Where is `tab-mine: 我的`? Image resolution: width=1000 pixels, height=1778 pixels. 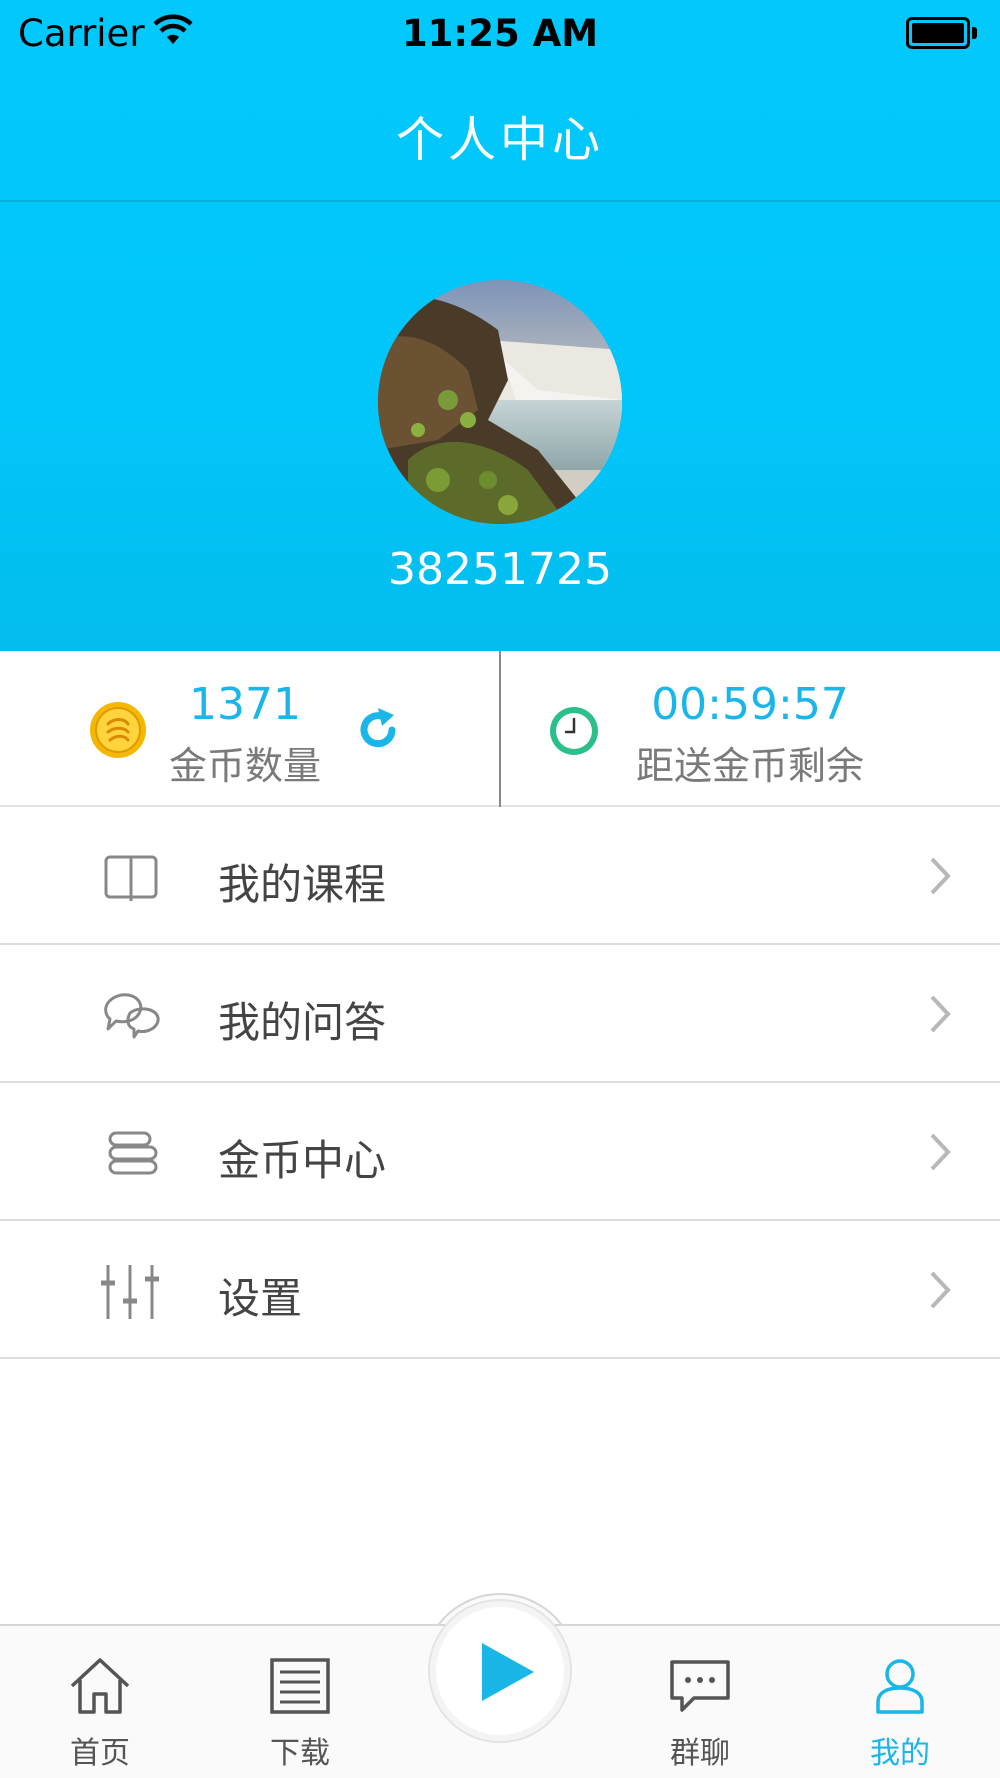
tab-mine: 我的 is located at coordinates (900, 1702).